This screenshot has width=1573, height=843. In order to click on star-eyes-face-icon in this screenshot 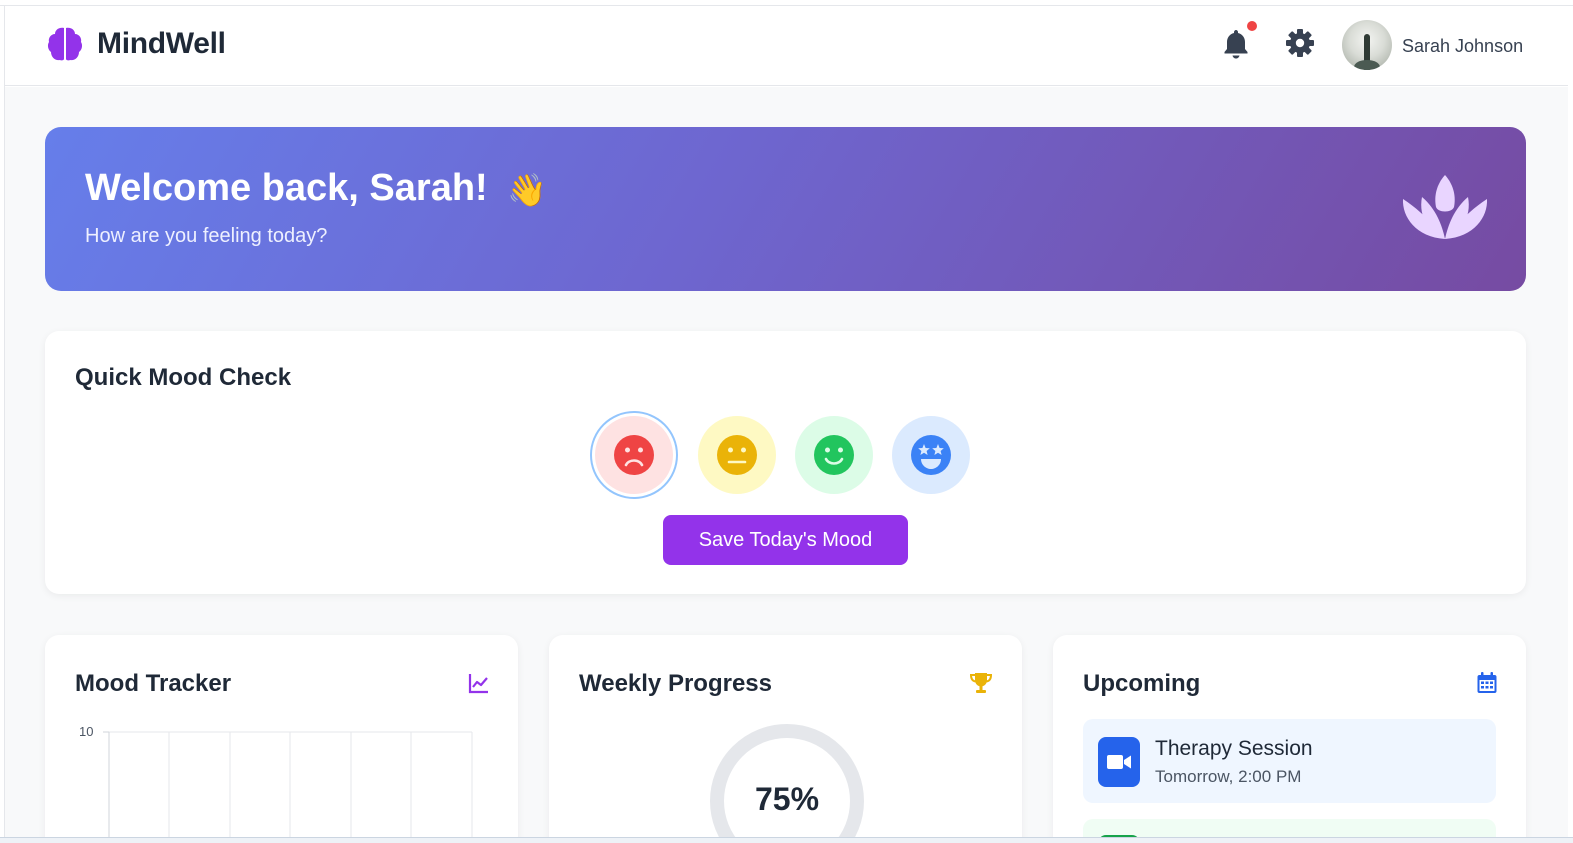, I will do `click(931, 455)`.